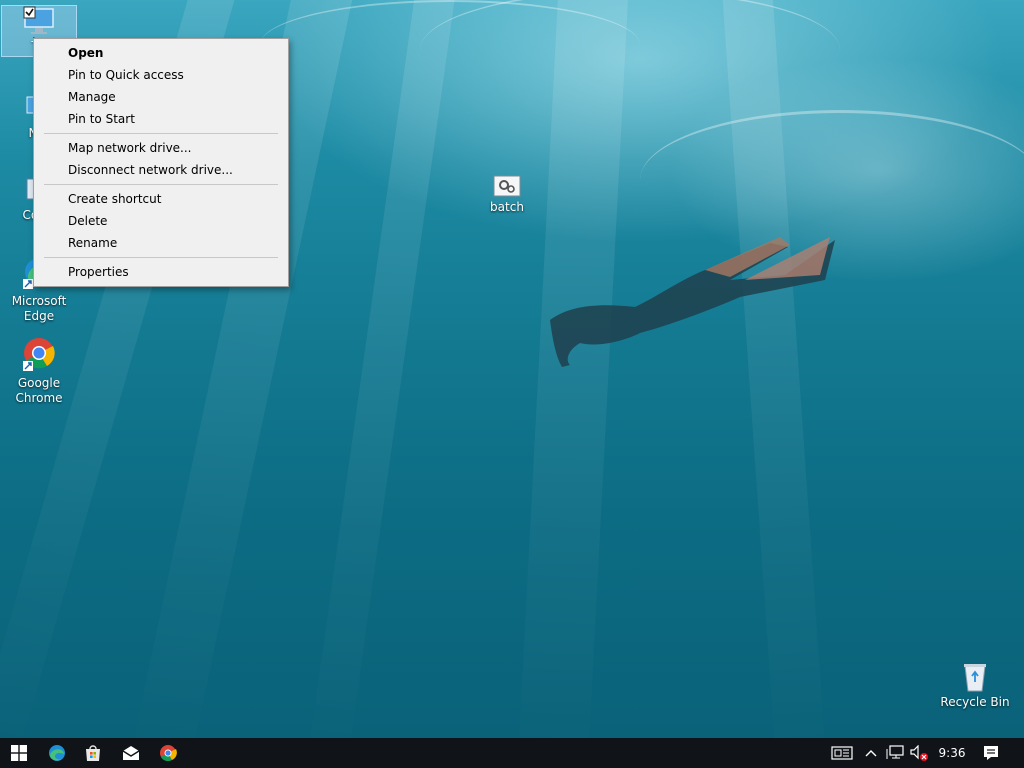 The width and height of the screenshot is (1024, 768). Describe the element at coordinates (161, 97) in the screenshot. I see `menu-item-manage: Manage` at that location.